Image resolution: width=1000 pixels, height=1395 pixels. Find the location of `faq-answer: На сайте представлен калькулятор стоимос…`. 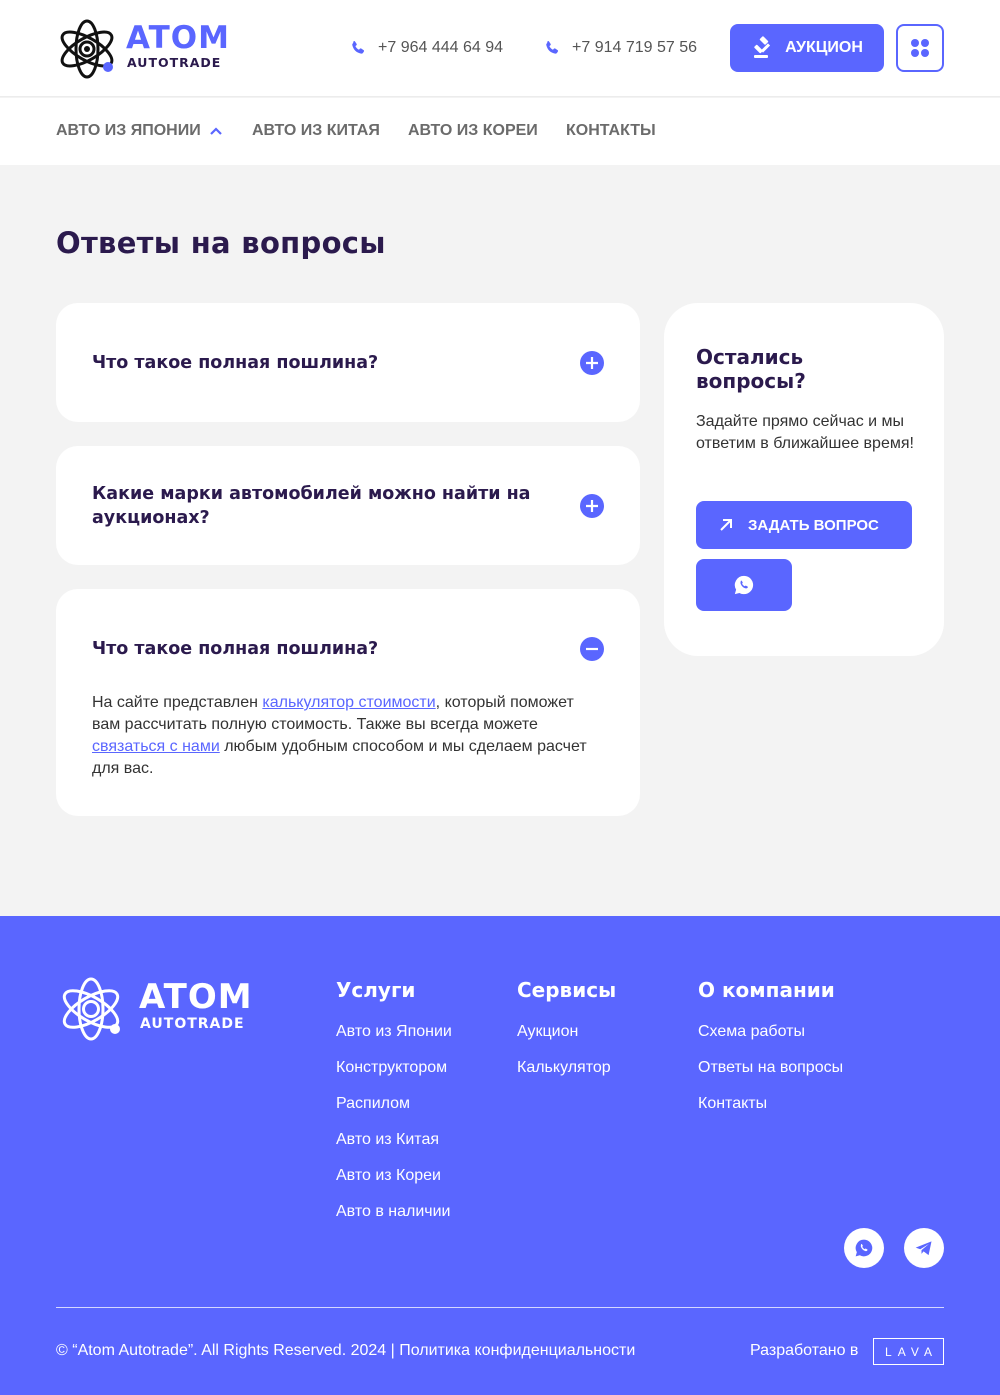

faq-answer: На сайте представлен калькулятор стоимос… is located at coordinates (342, 736).